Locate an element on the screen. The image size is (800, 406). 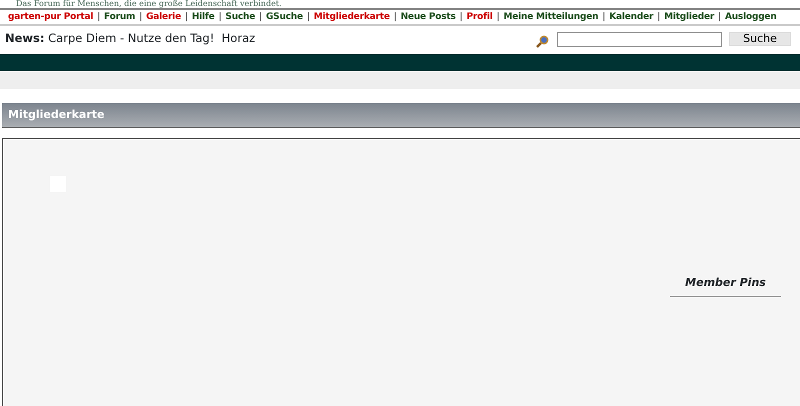
search-button: Suche is located at coordinates (760, 39).